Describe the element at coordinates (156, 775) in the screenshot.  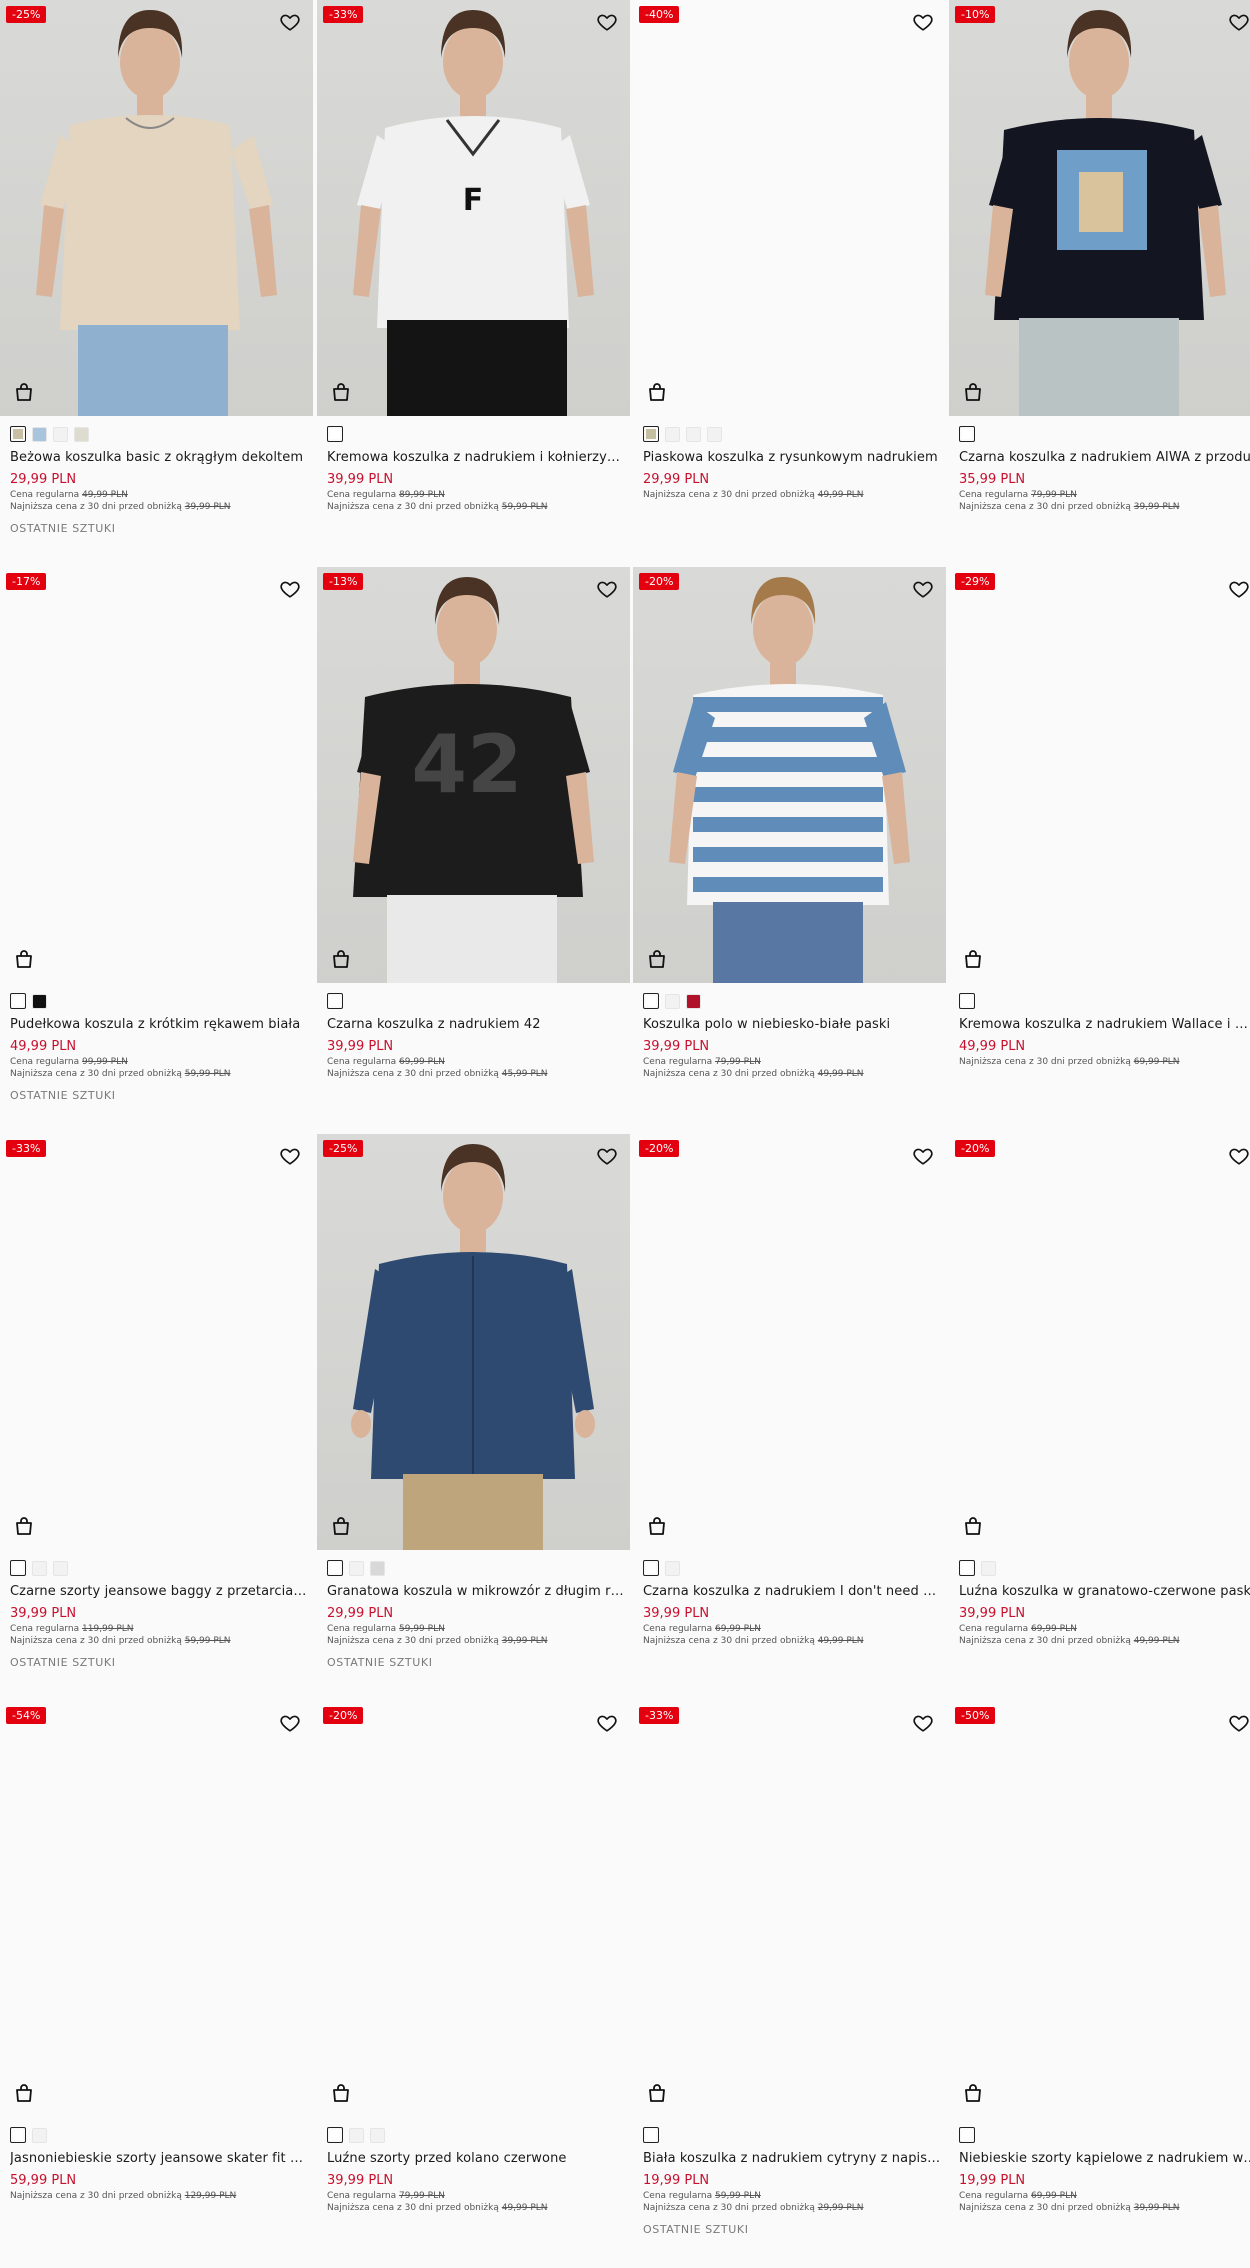
I see `product-image: -17%` at that location.